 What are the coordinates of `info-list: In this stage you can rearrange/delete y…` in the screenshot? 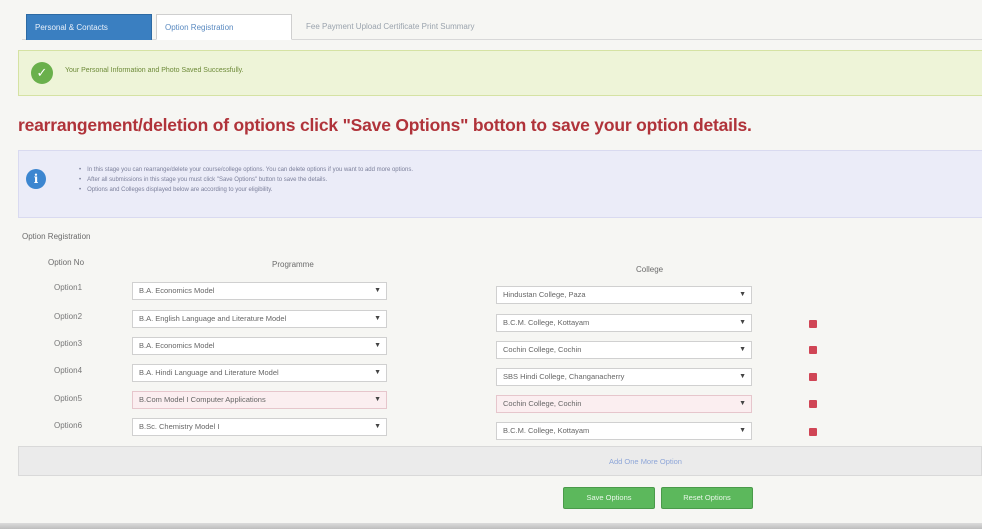 It's located at (246, 180).